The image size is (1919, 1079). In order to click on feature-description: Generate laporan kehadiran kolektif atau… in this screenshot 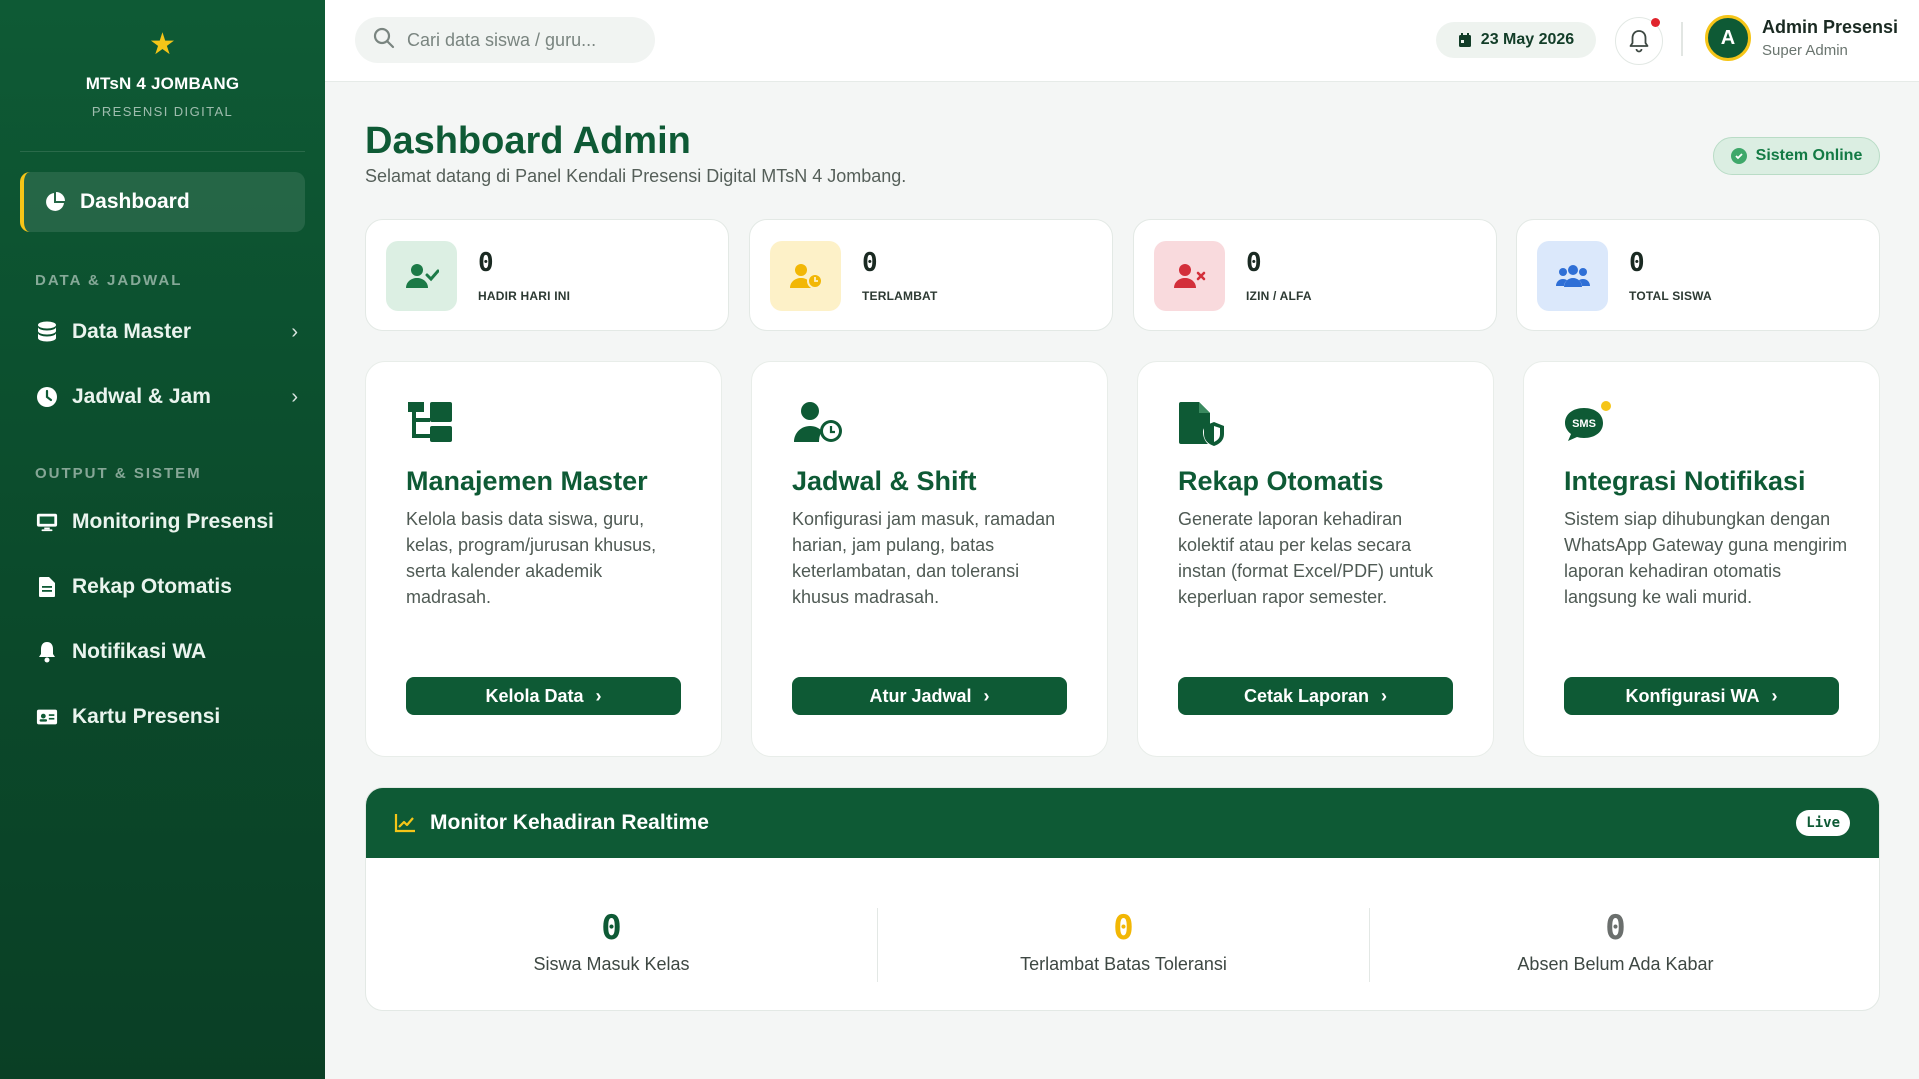, I will do `click(1306, 558)`.